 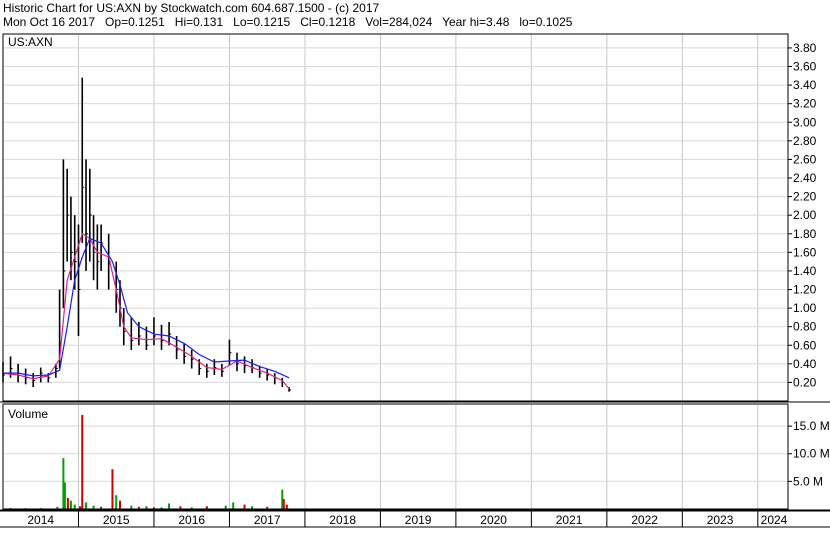 I want to click on year-label: 2018, so click(x=342, y=520).